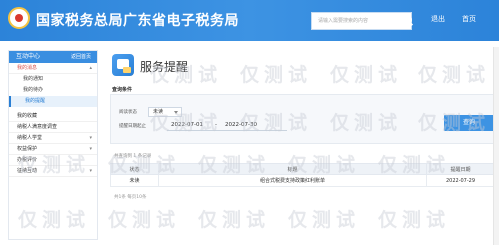  I want to click on row-date: 2022-07-29, so click(460, 180).